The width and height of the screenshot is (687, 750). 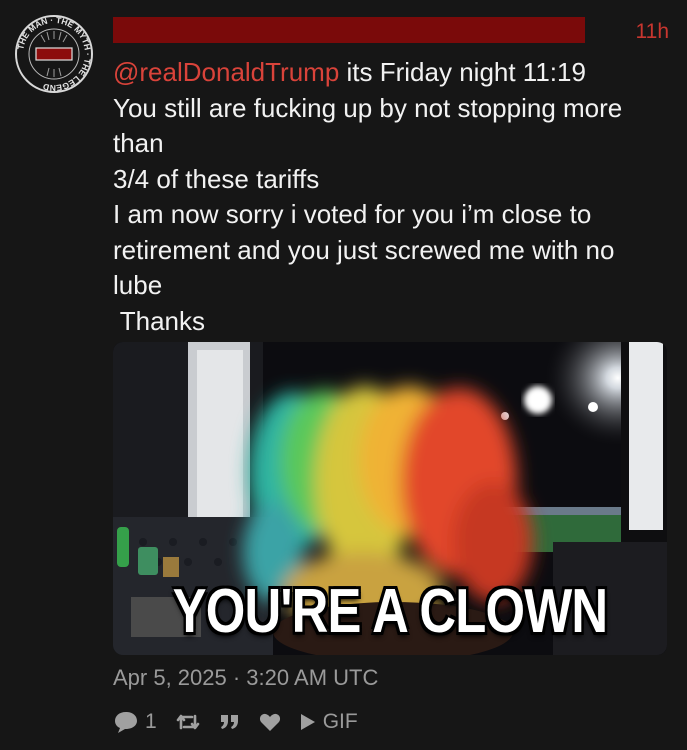 I want to click on speech-bubble-icon, so click(x=126, y=722).